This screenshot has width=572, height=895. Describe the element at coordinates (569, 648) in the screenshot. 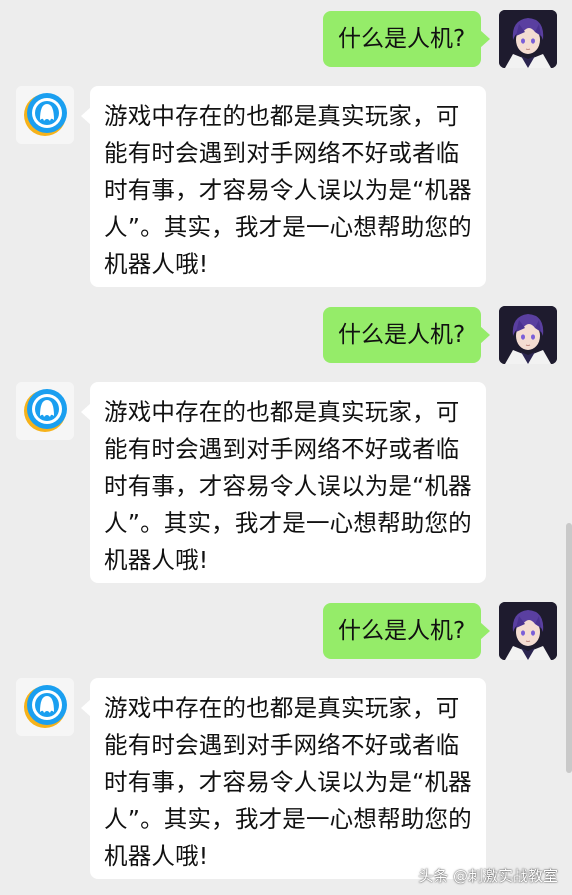

I see `scrollbar` at that location.